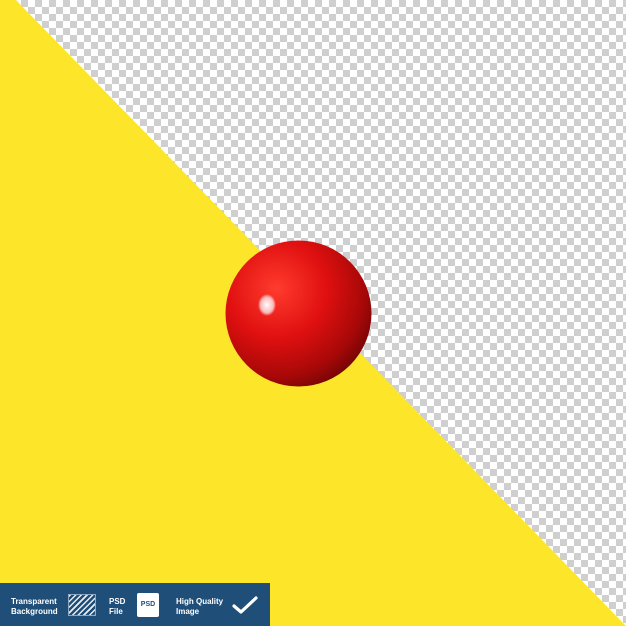 The width and height of the screenshot is (626, 626). What do you see at coordinates (200, 601) in the screenshot?
I see `quality-label-line1: High Quality` at bounding box center [200, 601].